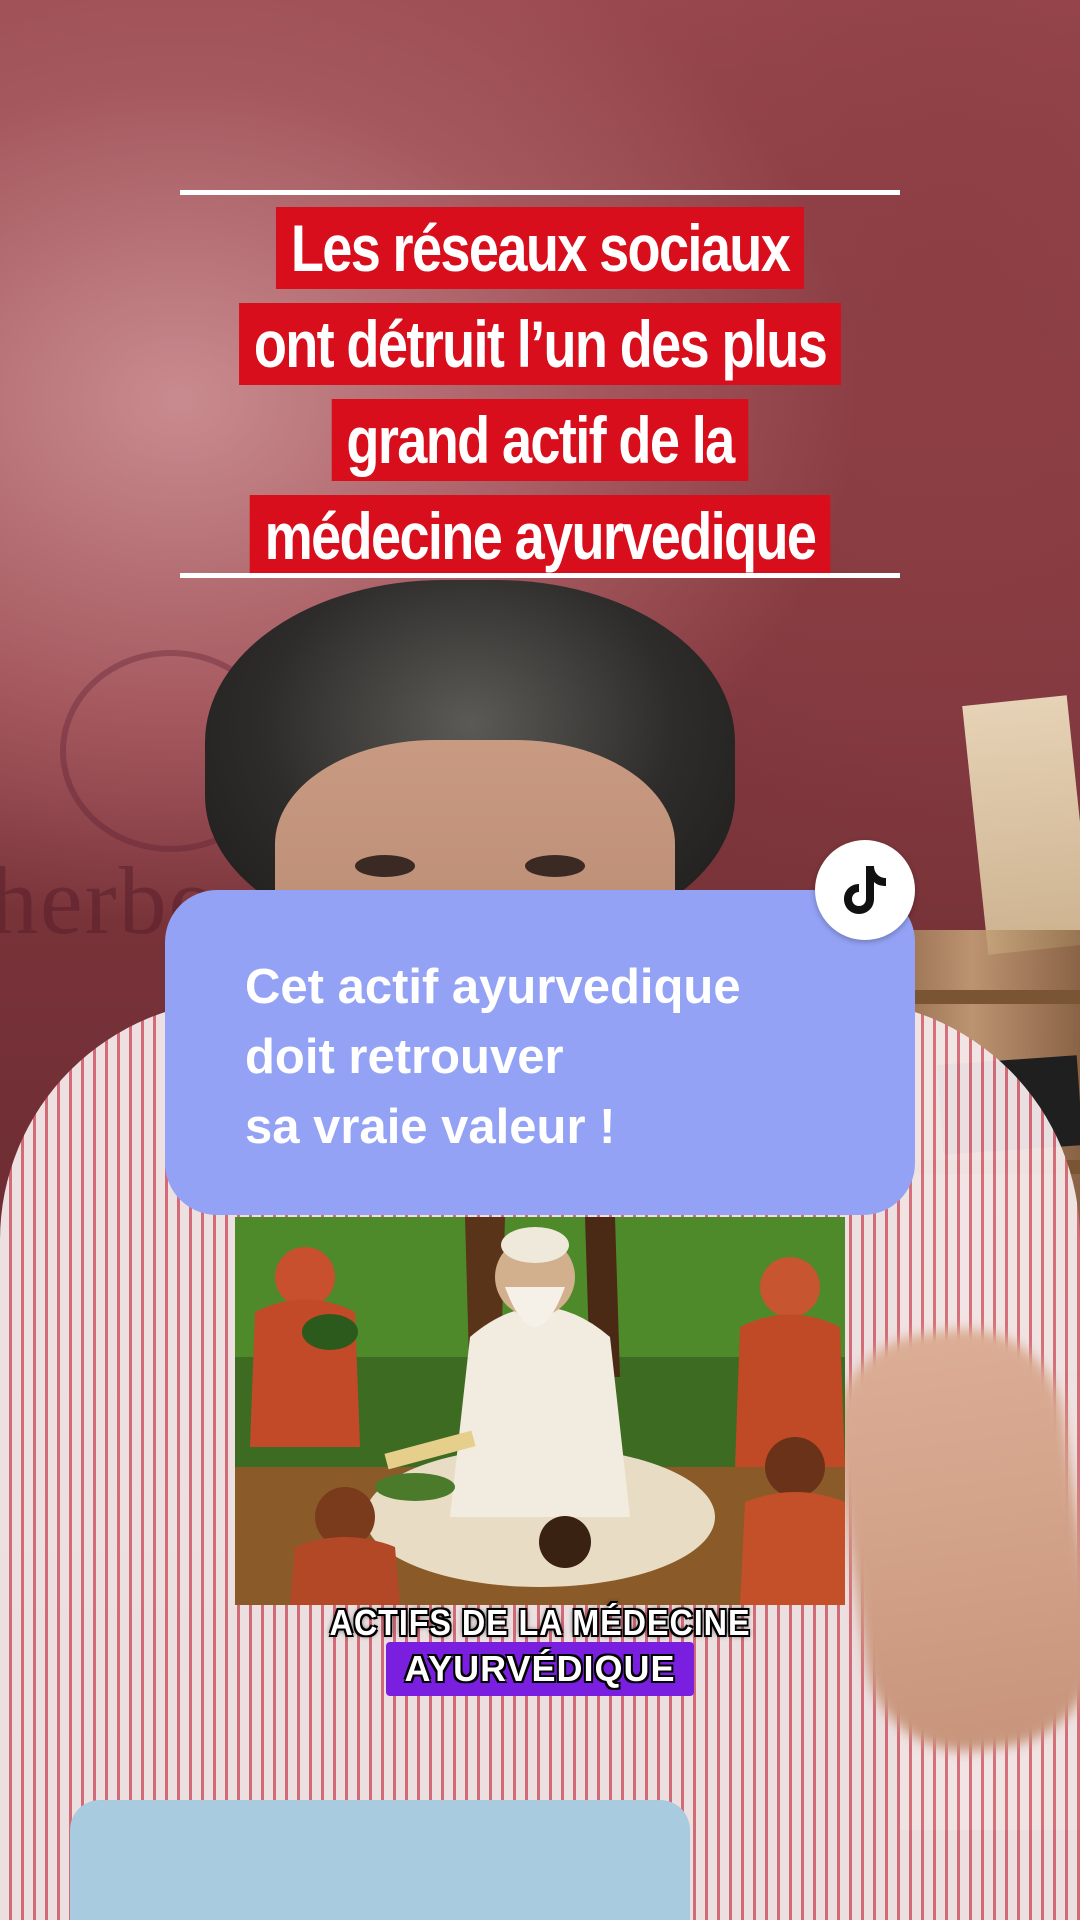 Image resolution: width=1080 pixels, height=1920 pixels. Describe the element at coordinates (430, 1127) in the screenshot. I see `comment-line: sa vraie valeur !` at that location.